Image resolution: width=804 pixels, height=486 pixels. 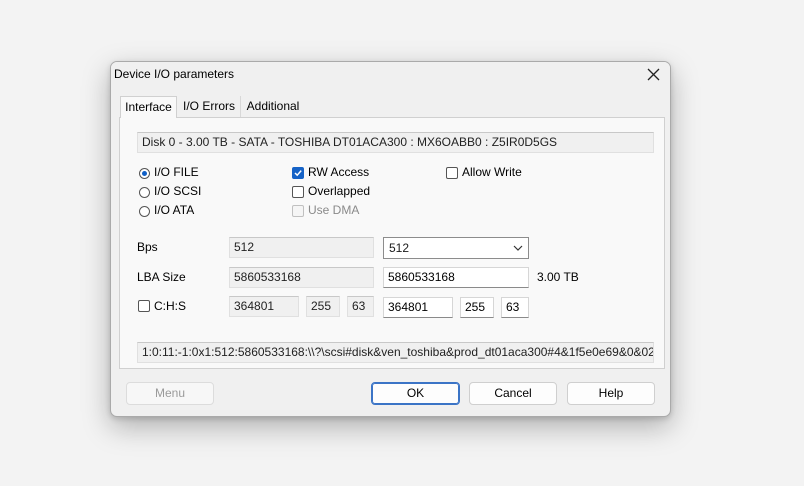 I want to click on ok-button: OK, so click(x=415, y=393).